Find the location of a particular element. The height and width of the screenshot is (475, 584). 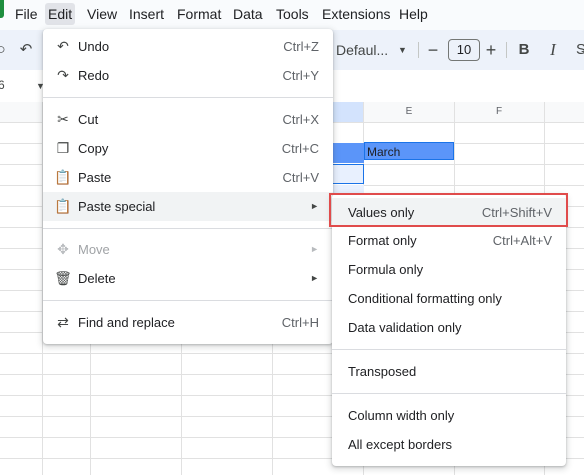

selected-cell is located at coordinates (348, 174).